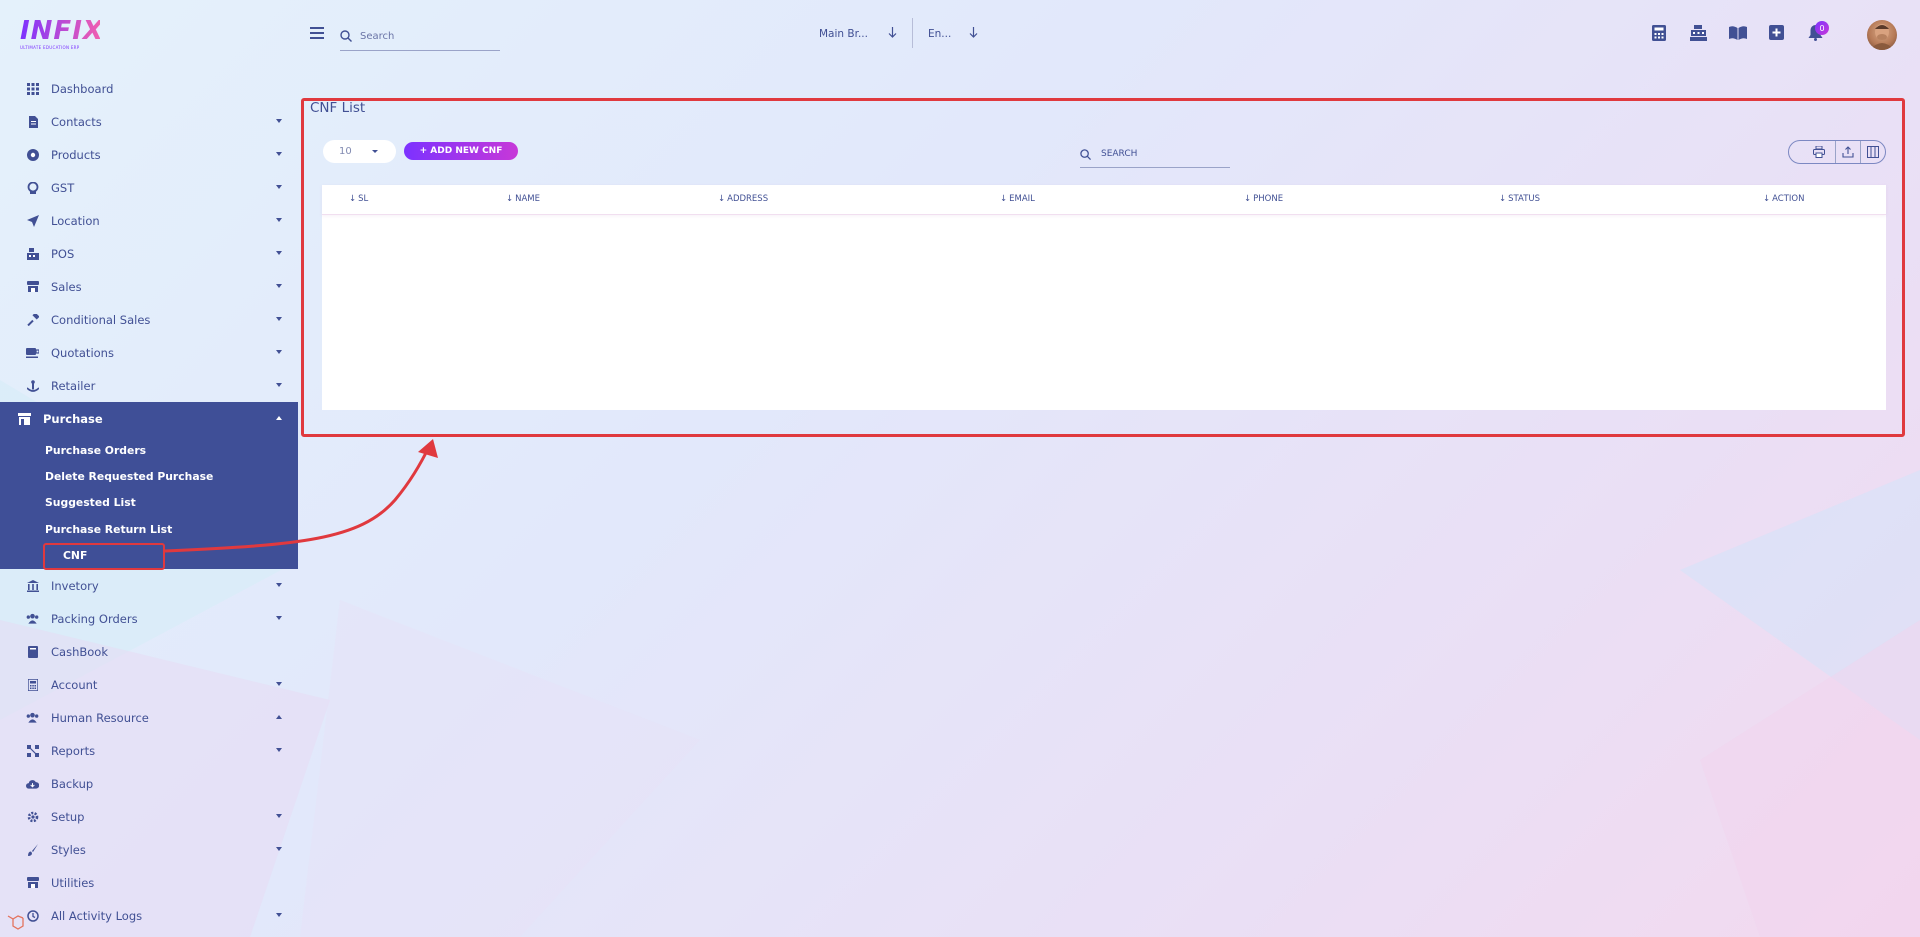 The height and width of the screenshot is (937, 1920). I want to click on sidebar-item-human-resource: Human Resource, so click(149, 717).